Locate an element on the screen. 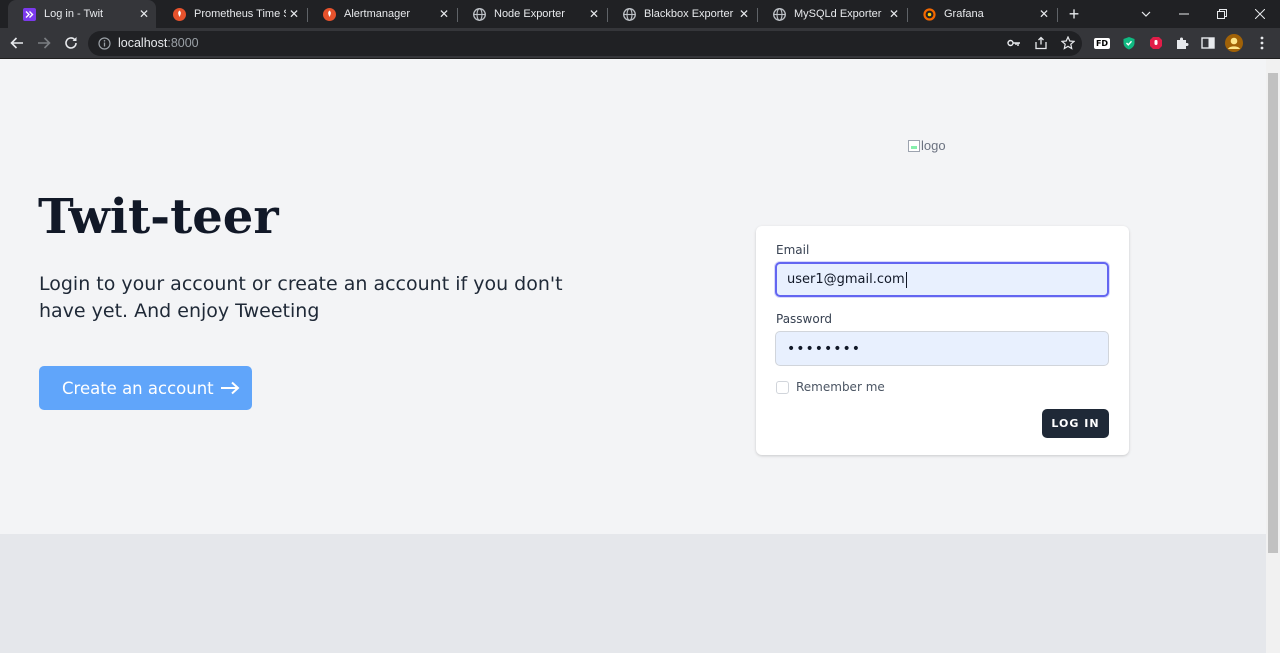 This screenshot has width=1280, height=653. create-account-label: Create an account is located at coordinates (138, 388).